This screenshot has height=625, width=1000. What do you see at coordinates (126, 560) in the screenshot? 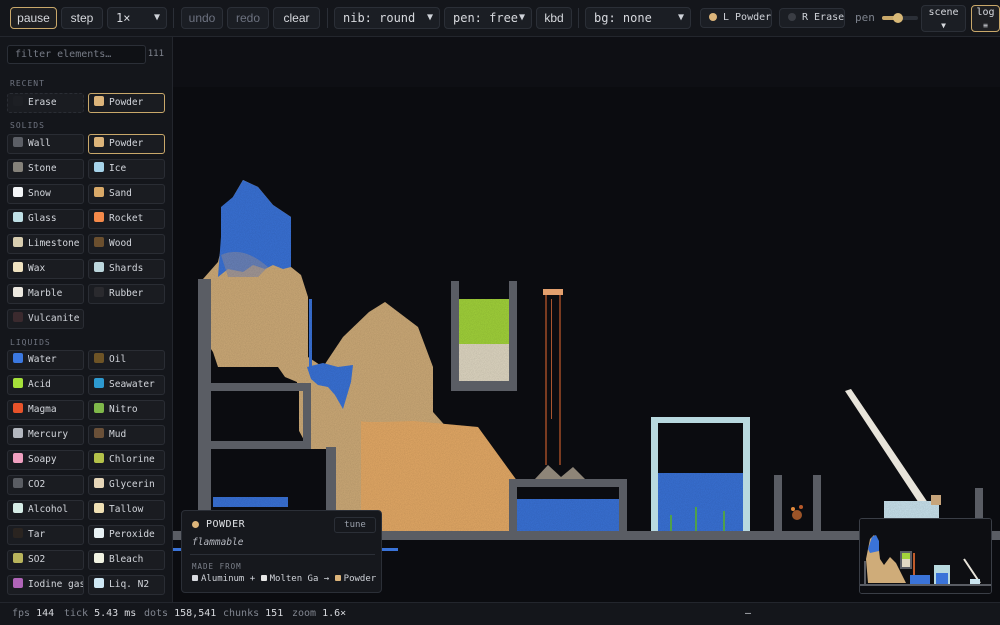
I see `element-bleach-button: Bleach` at bounding box center [126, 560].